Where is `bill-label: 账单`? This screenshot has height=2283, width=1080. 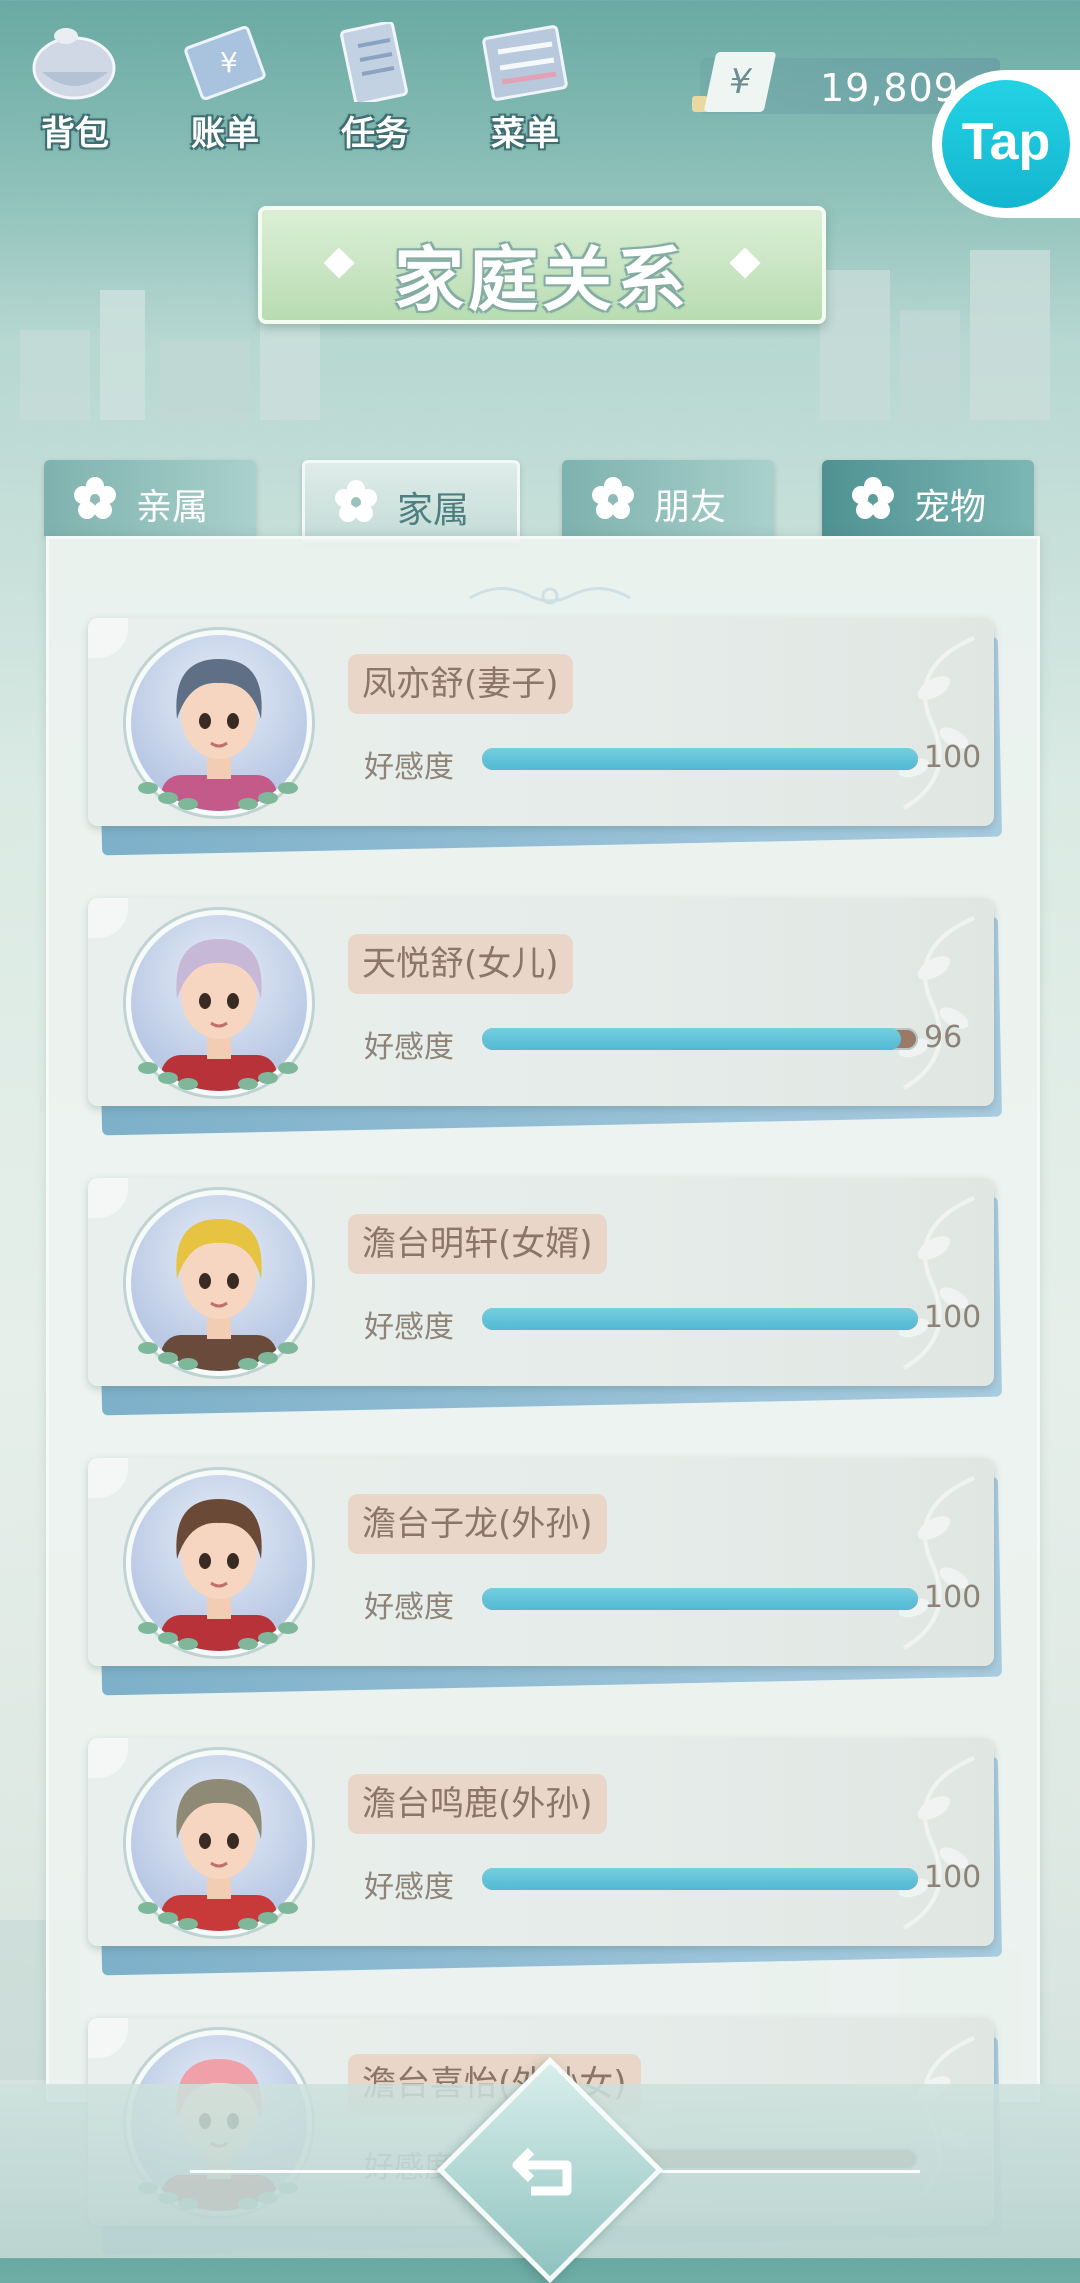
bill-label: 账单 is located at coordinates (225, 134).